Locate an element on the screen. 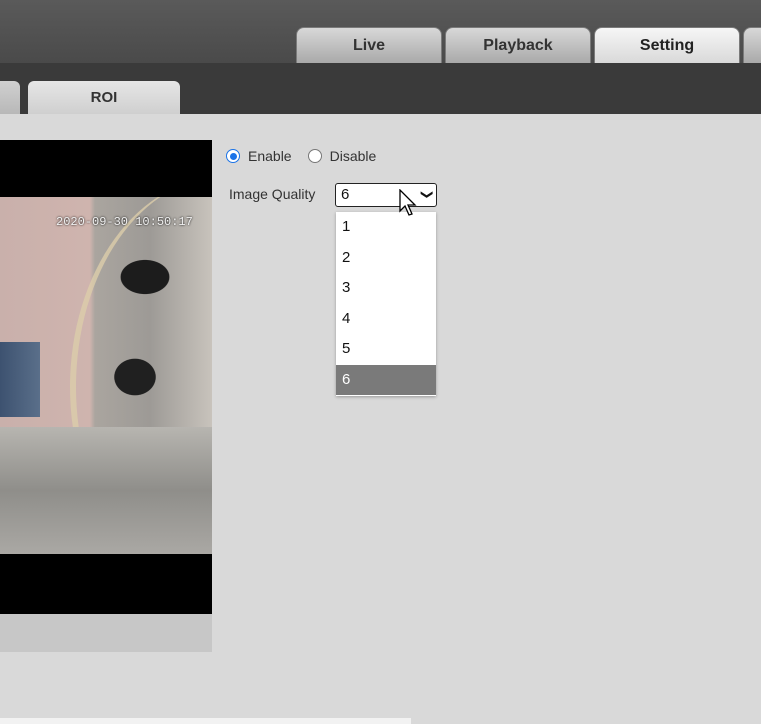 This screenshot has width=761, height=724. quality-option-5: 5 is located at coordinates (386, 349).